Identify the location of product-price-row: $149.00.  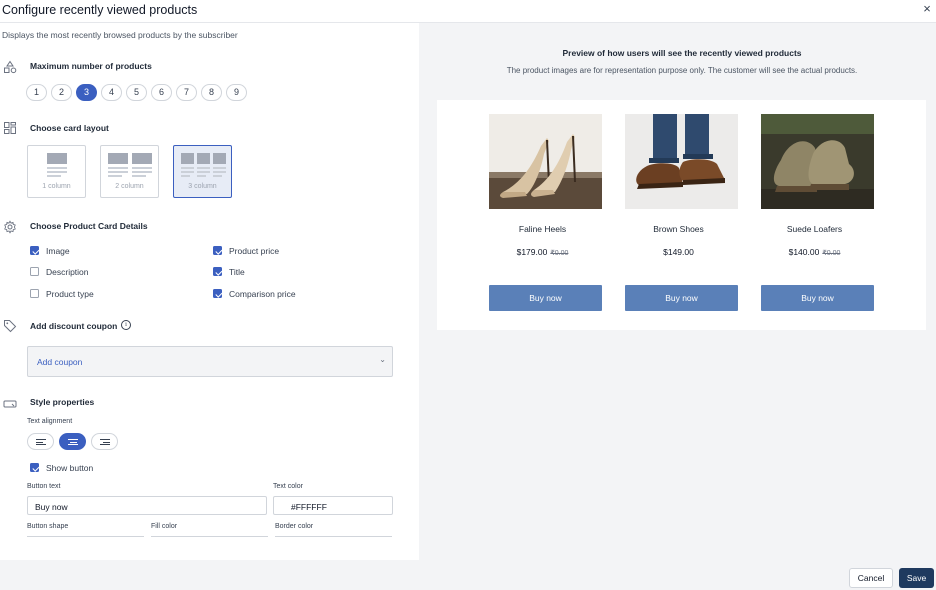
(678, 252).